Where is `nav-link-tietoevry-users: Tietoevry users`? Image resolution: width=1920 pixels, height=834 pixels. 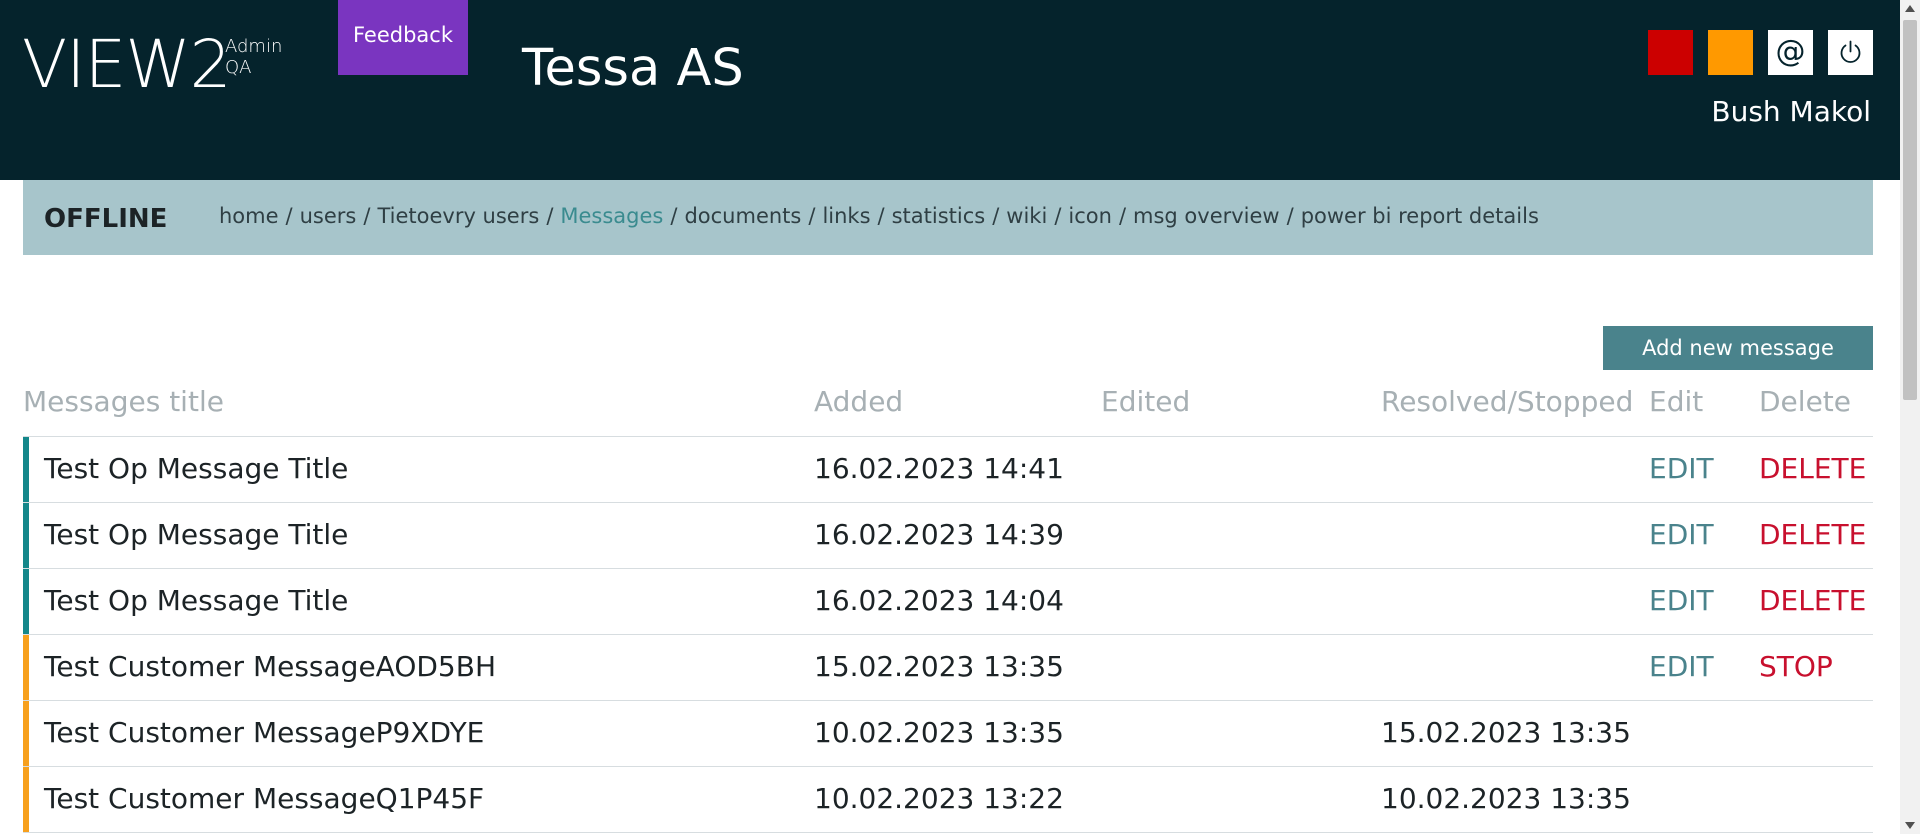
nav-link-tietoevry-users: Tietoevry users is located at coordinates (458, 216).